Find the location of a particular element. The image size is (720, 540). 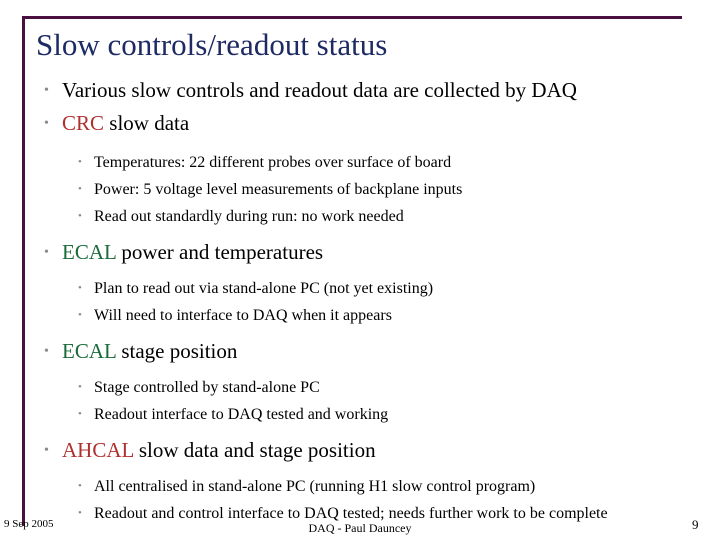

bullet-text: stage position is located at coordinates (177, 351).